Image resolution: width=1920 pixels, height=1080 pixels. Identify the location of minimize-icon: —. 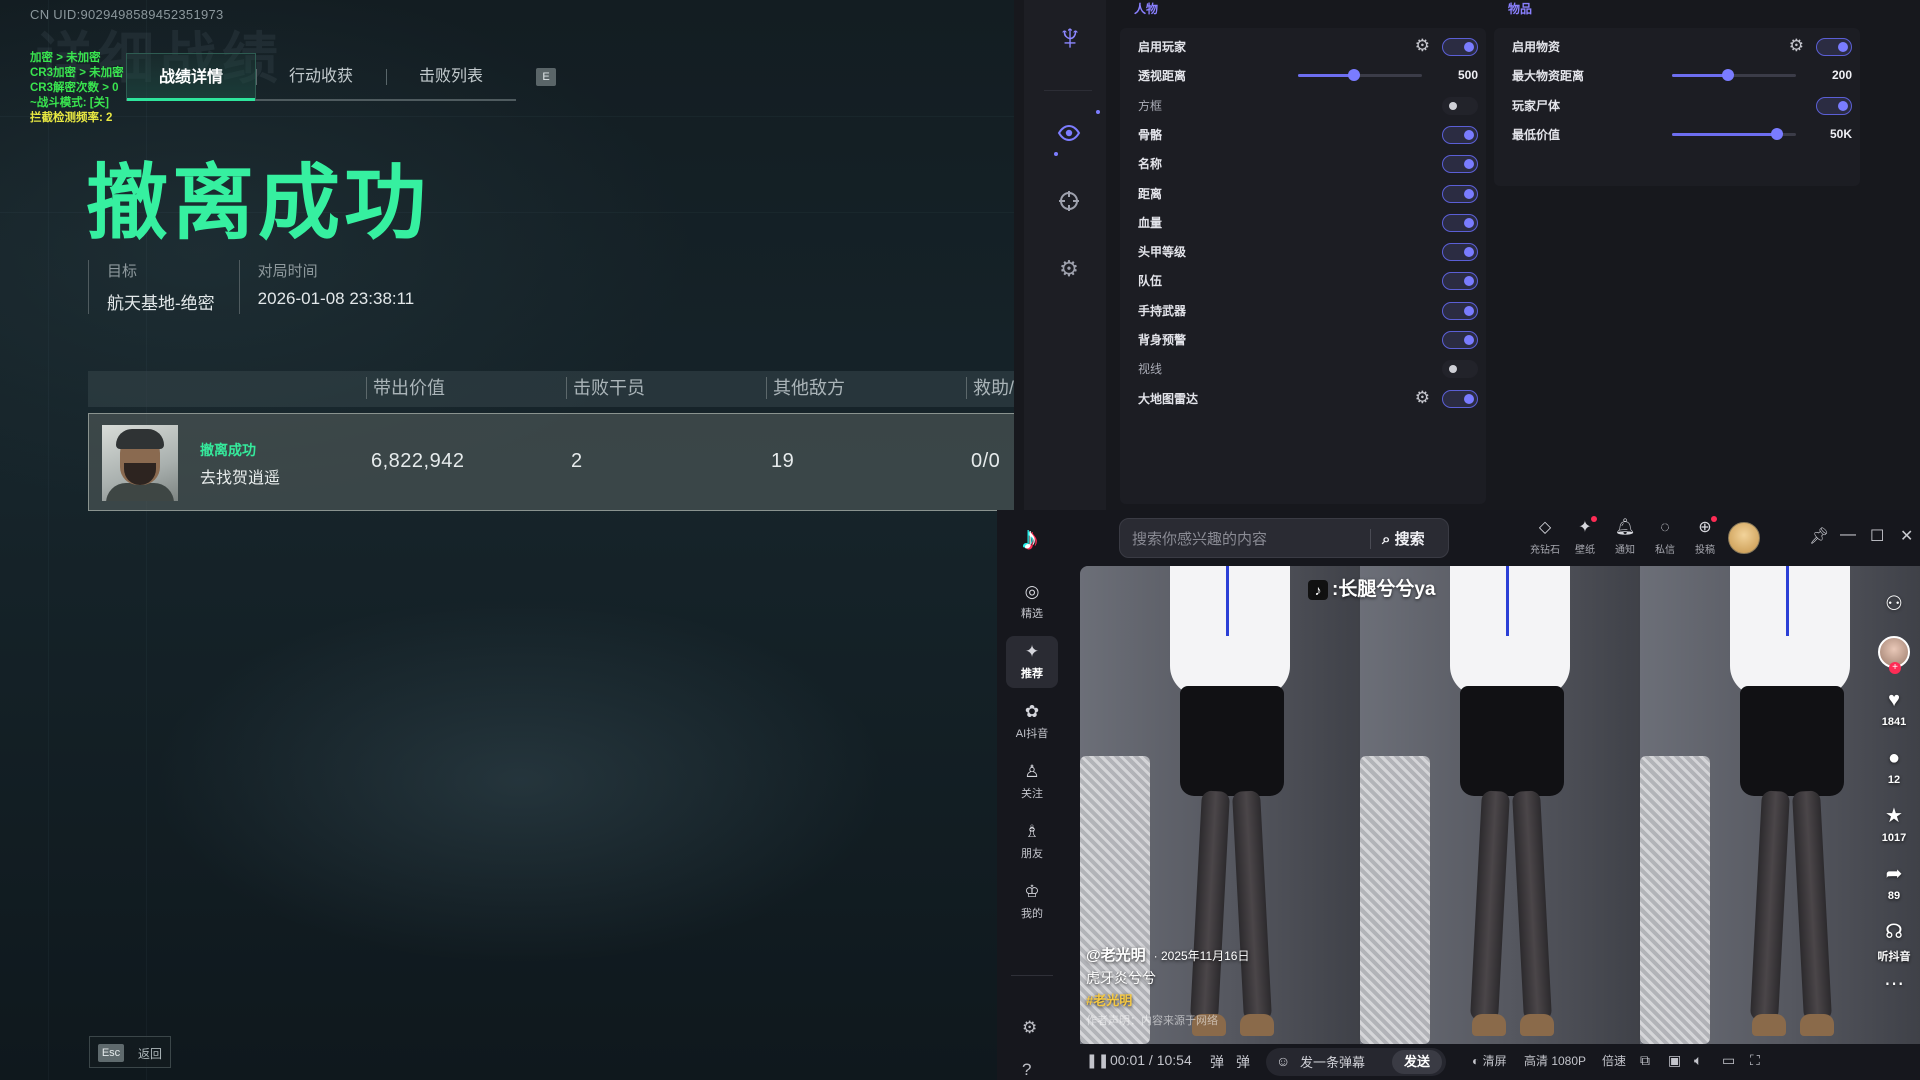
(1848, 535).